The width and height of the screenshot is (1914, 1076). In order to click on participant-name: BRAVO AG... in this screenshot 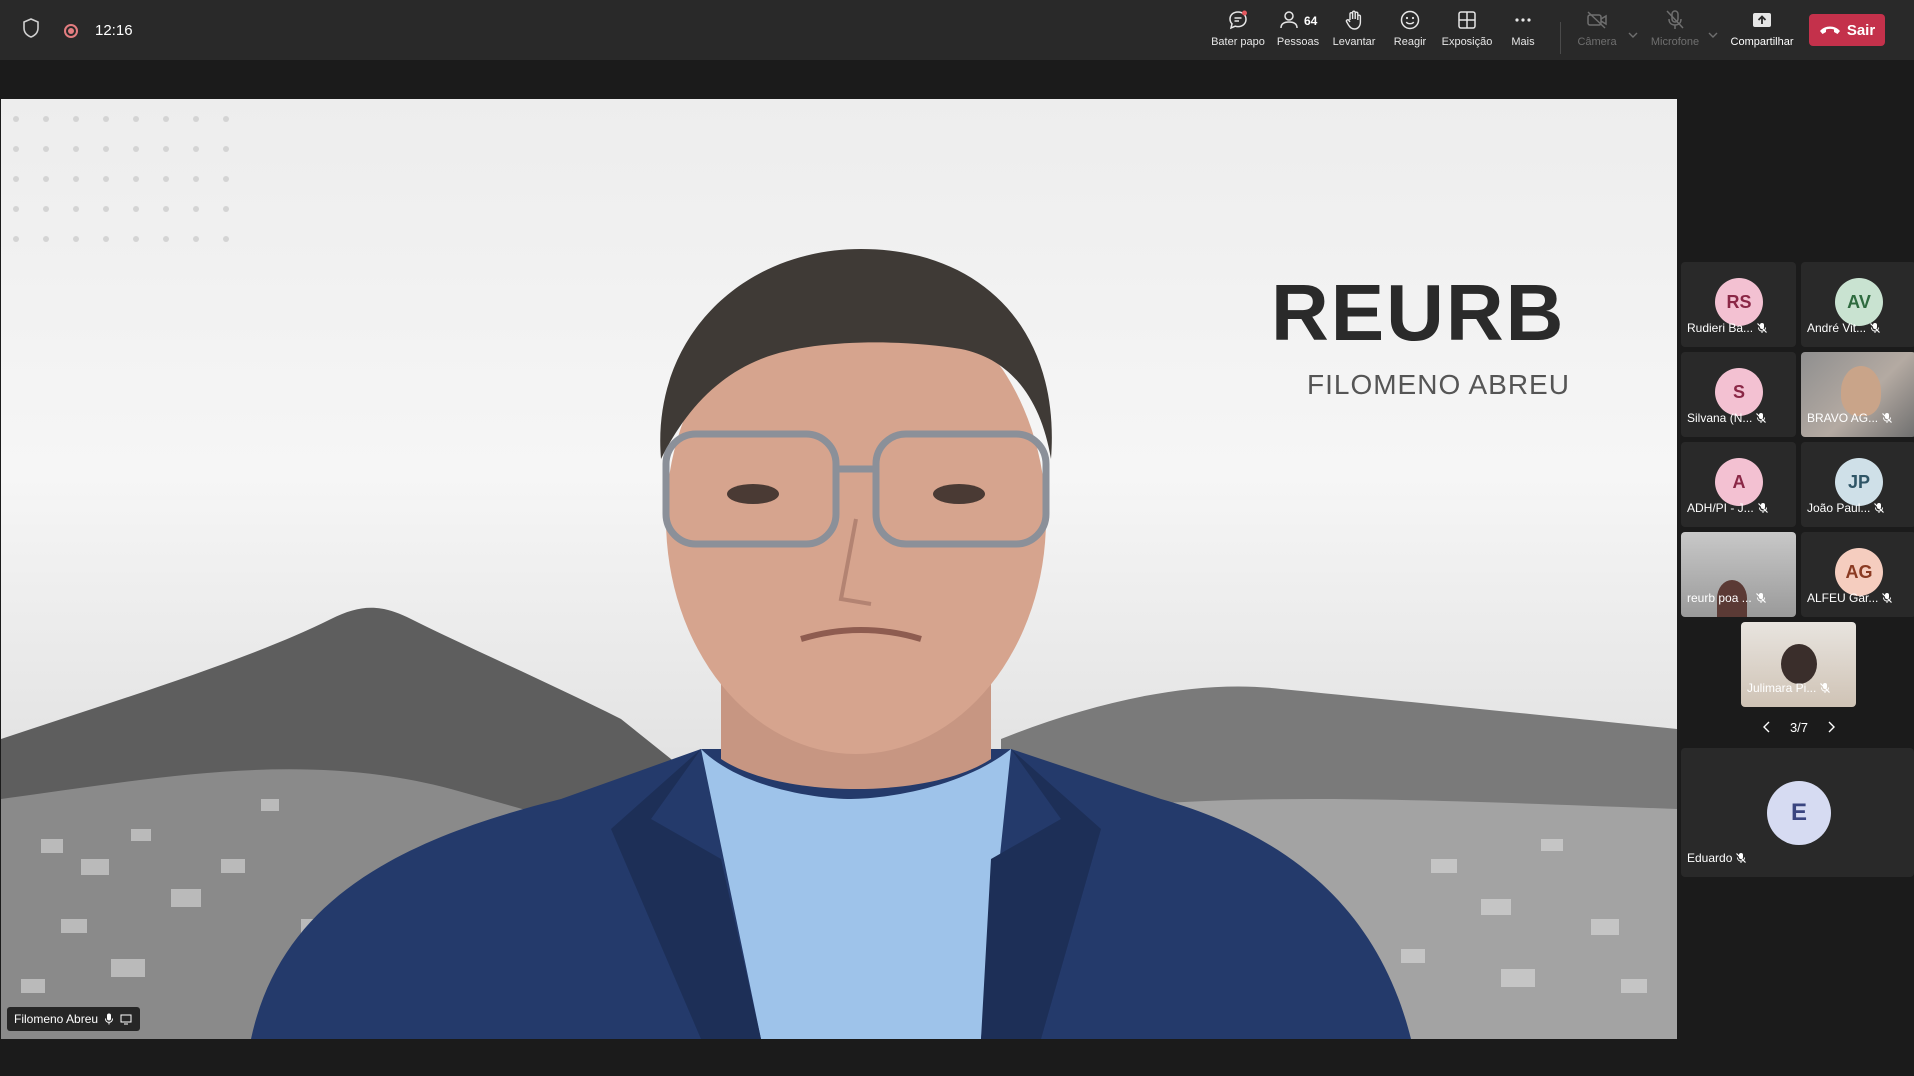, I will do `click(1843, 418)`.